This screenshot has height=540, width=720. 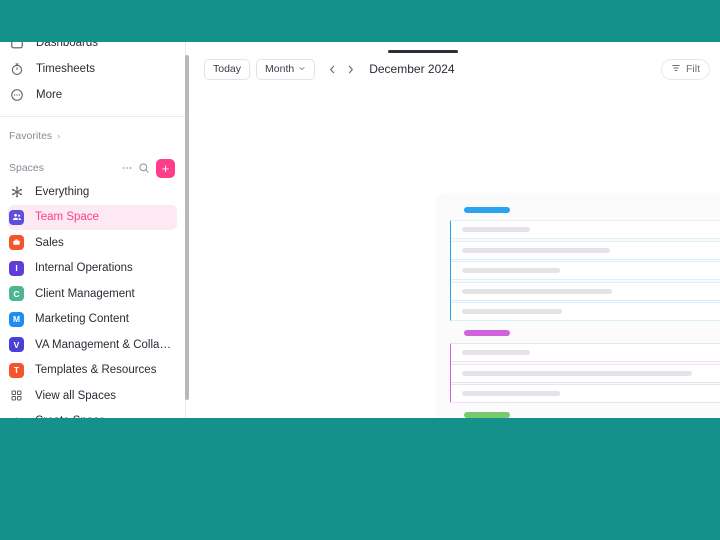 What do you see at coordinates (332, 69) in the screenshot?
I see `prev-period-button` at bounding box center [332, 69].